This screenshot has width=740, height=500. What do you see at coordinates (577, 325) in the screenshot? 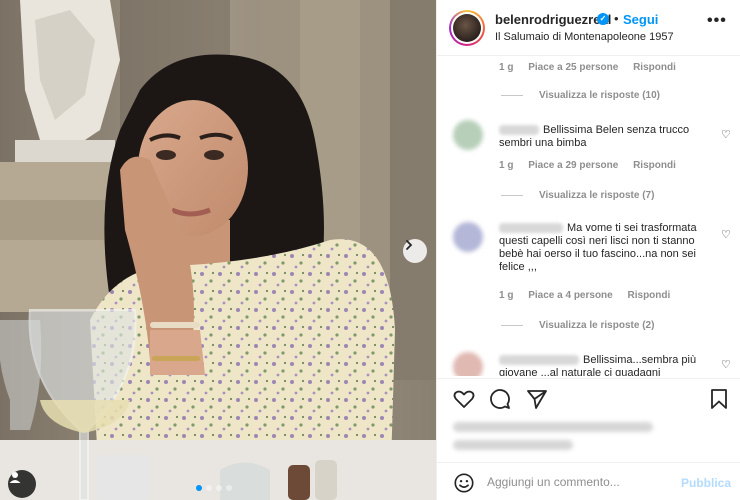
I see `view-replies-button: Visualizza le risposte (2)` at bounding box center [577, 325].